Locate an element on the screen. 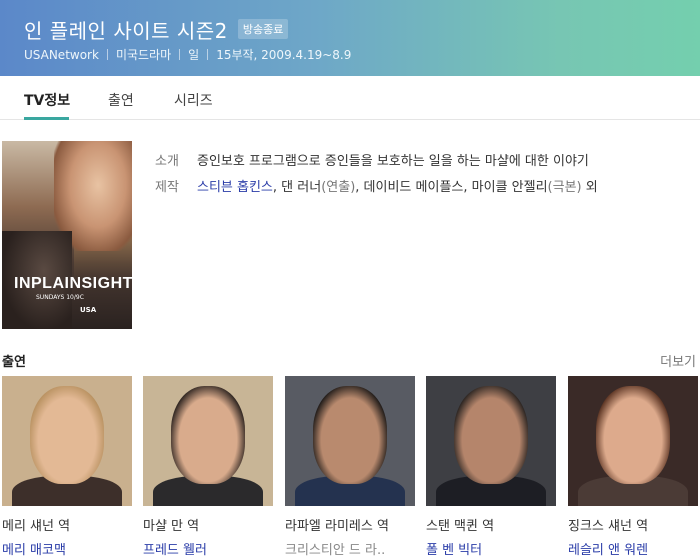  meta-row: USANetwork 미국드라마 일 15부작, 2009.4.19~8.9 is located at coordinates (187, 54).